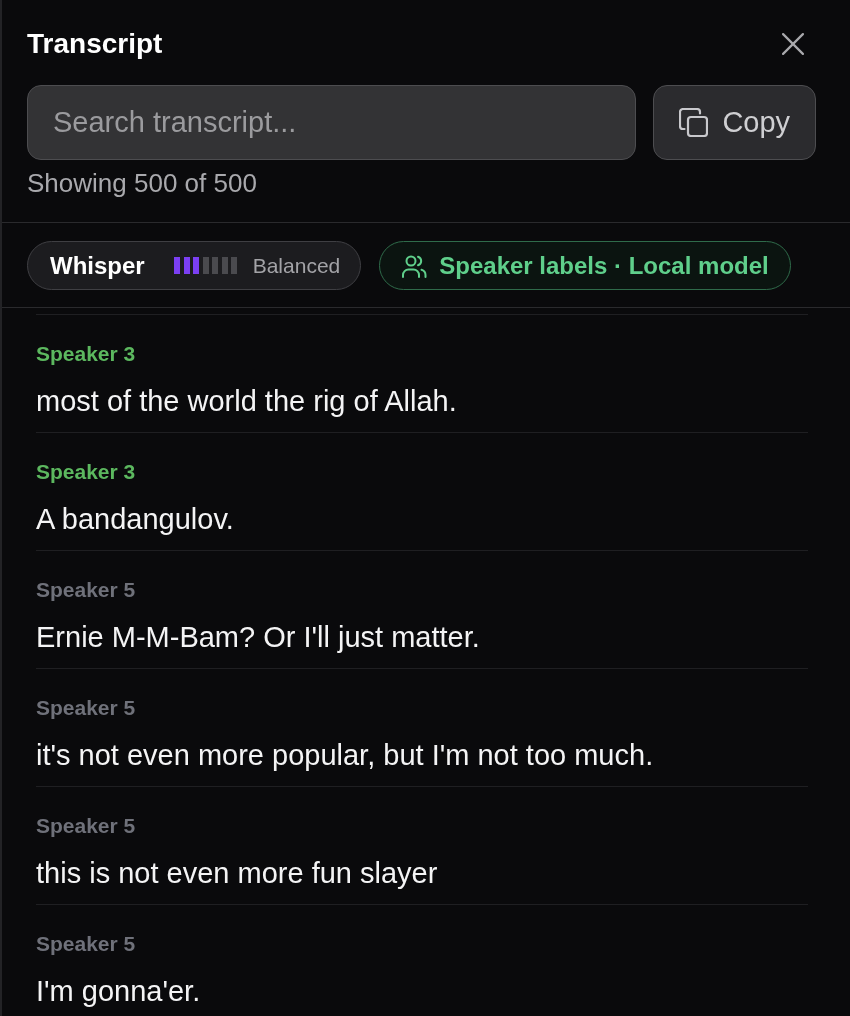 The image size is (850, 1016). Describe the element at coordinates (585, 265) in the screenshot. I see `speaker-labels-chip: Speaker labels · Local model` at that location.